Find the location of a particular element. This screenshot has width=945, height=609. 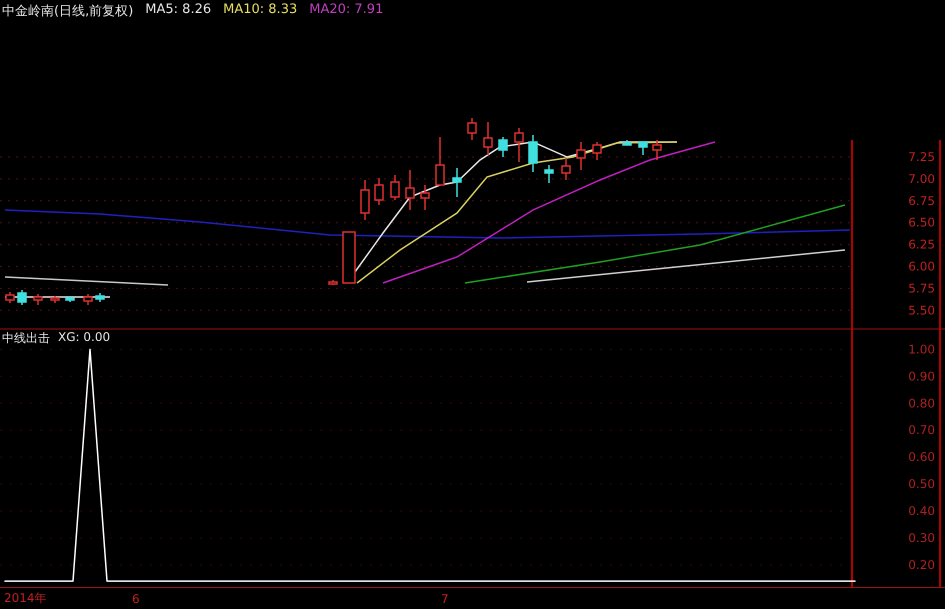

indicator-tick-label: 0.30 is located at coordinates (921, 538).